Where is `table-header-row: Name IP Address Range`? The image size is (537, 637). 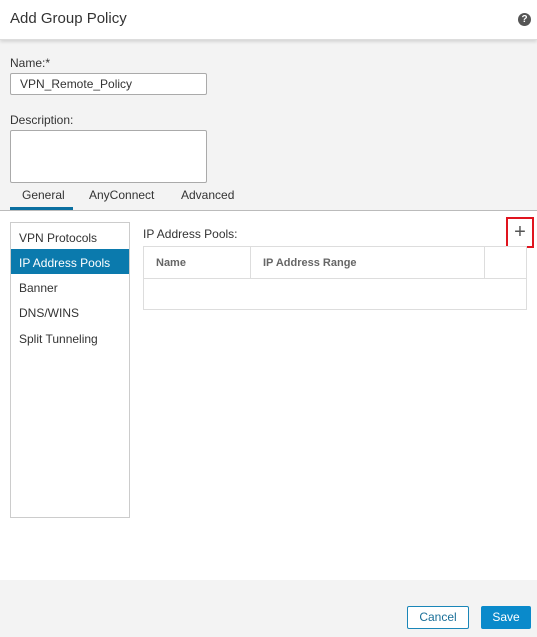
table-header-row: Name IP Address Range is located at coordinates (335, 263).